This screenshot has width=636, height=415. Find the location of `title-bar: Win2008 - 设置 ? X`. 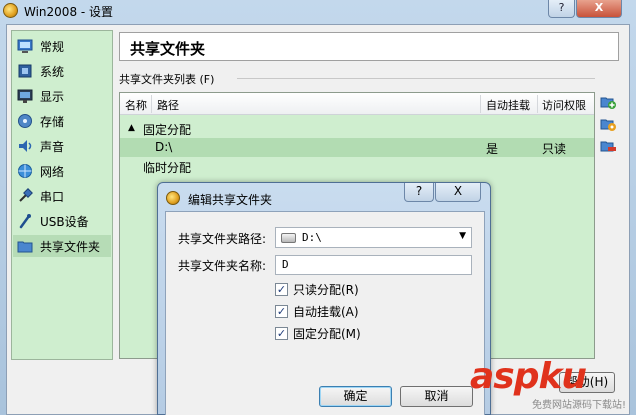

title-bar: Win2008 - 设置 ? X is located at coordinates (318, 11).